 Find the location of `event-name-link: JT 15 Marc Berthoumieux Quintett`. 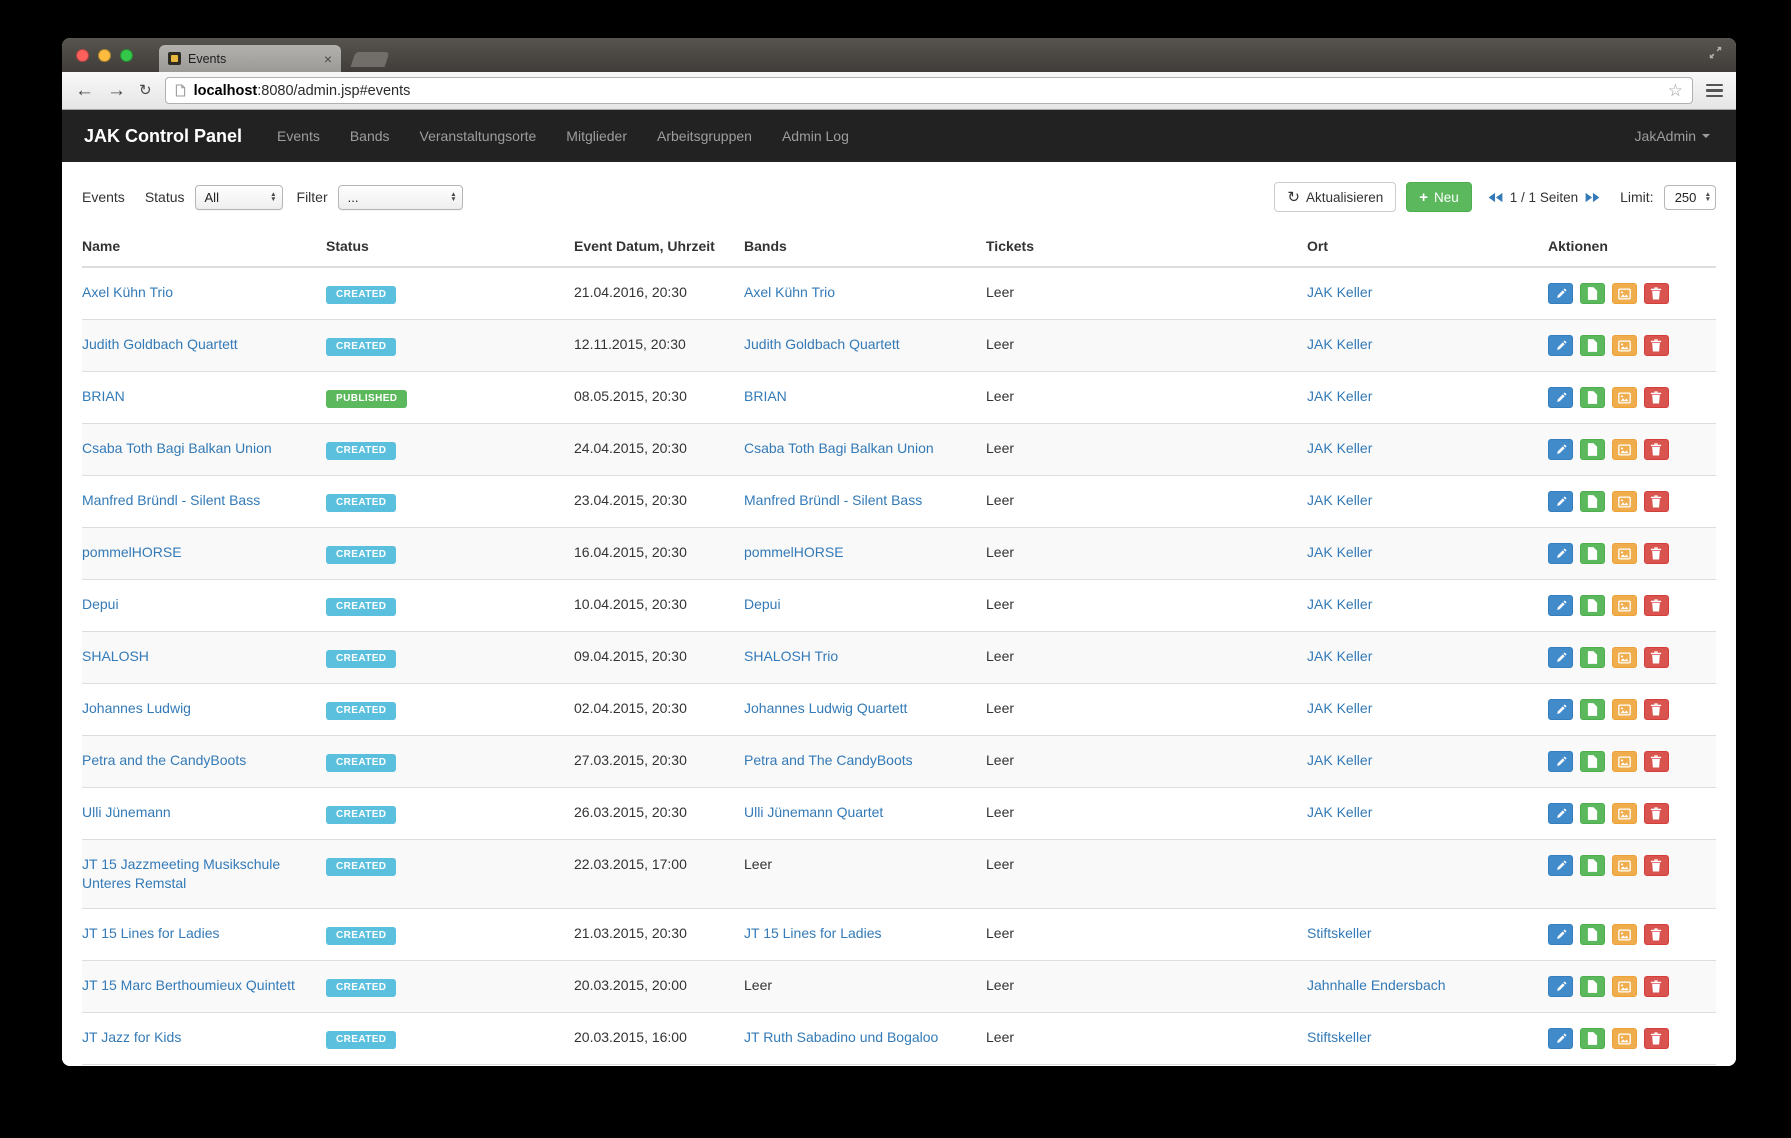

event-name-link: JT 15 Marc Berthoumieux Quintett is located at coordinates (188, 985).